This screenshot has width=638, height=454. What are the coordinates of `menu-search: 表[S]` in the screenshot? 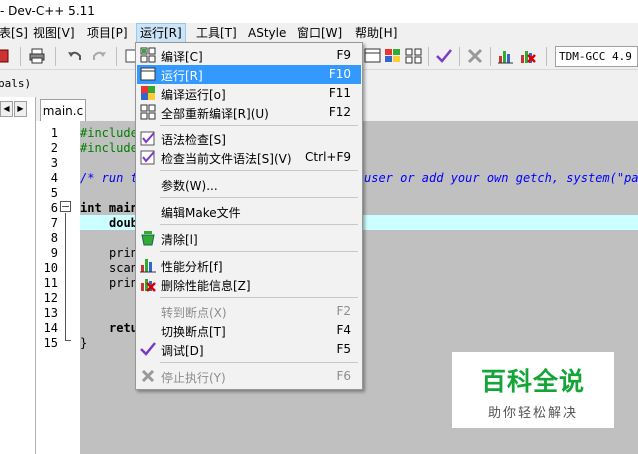 It's located at (15, 33).